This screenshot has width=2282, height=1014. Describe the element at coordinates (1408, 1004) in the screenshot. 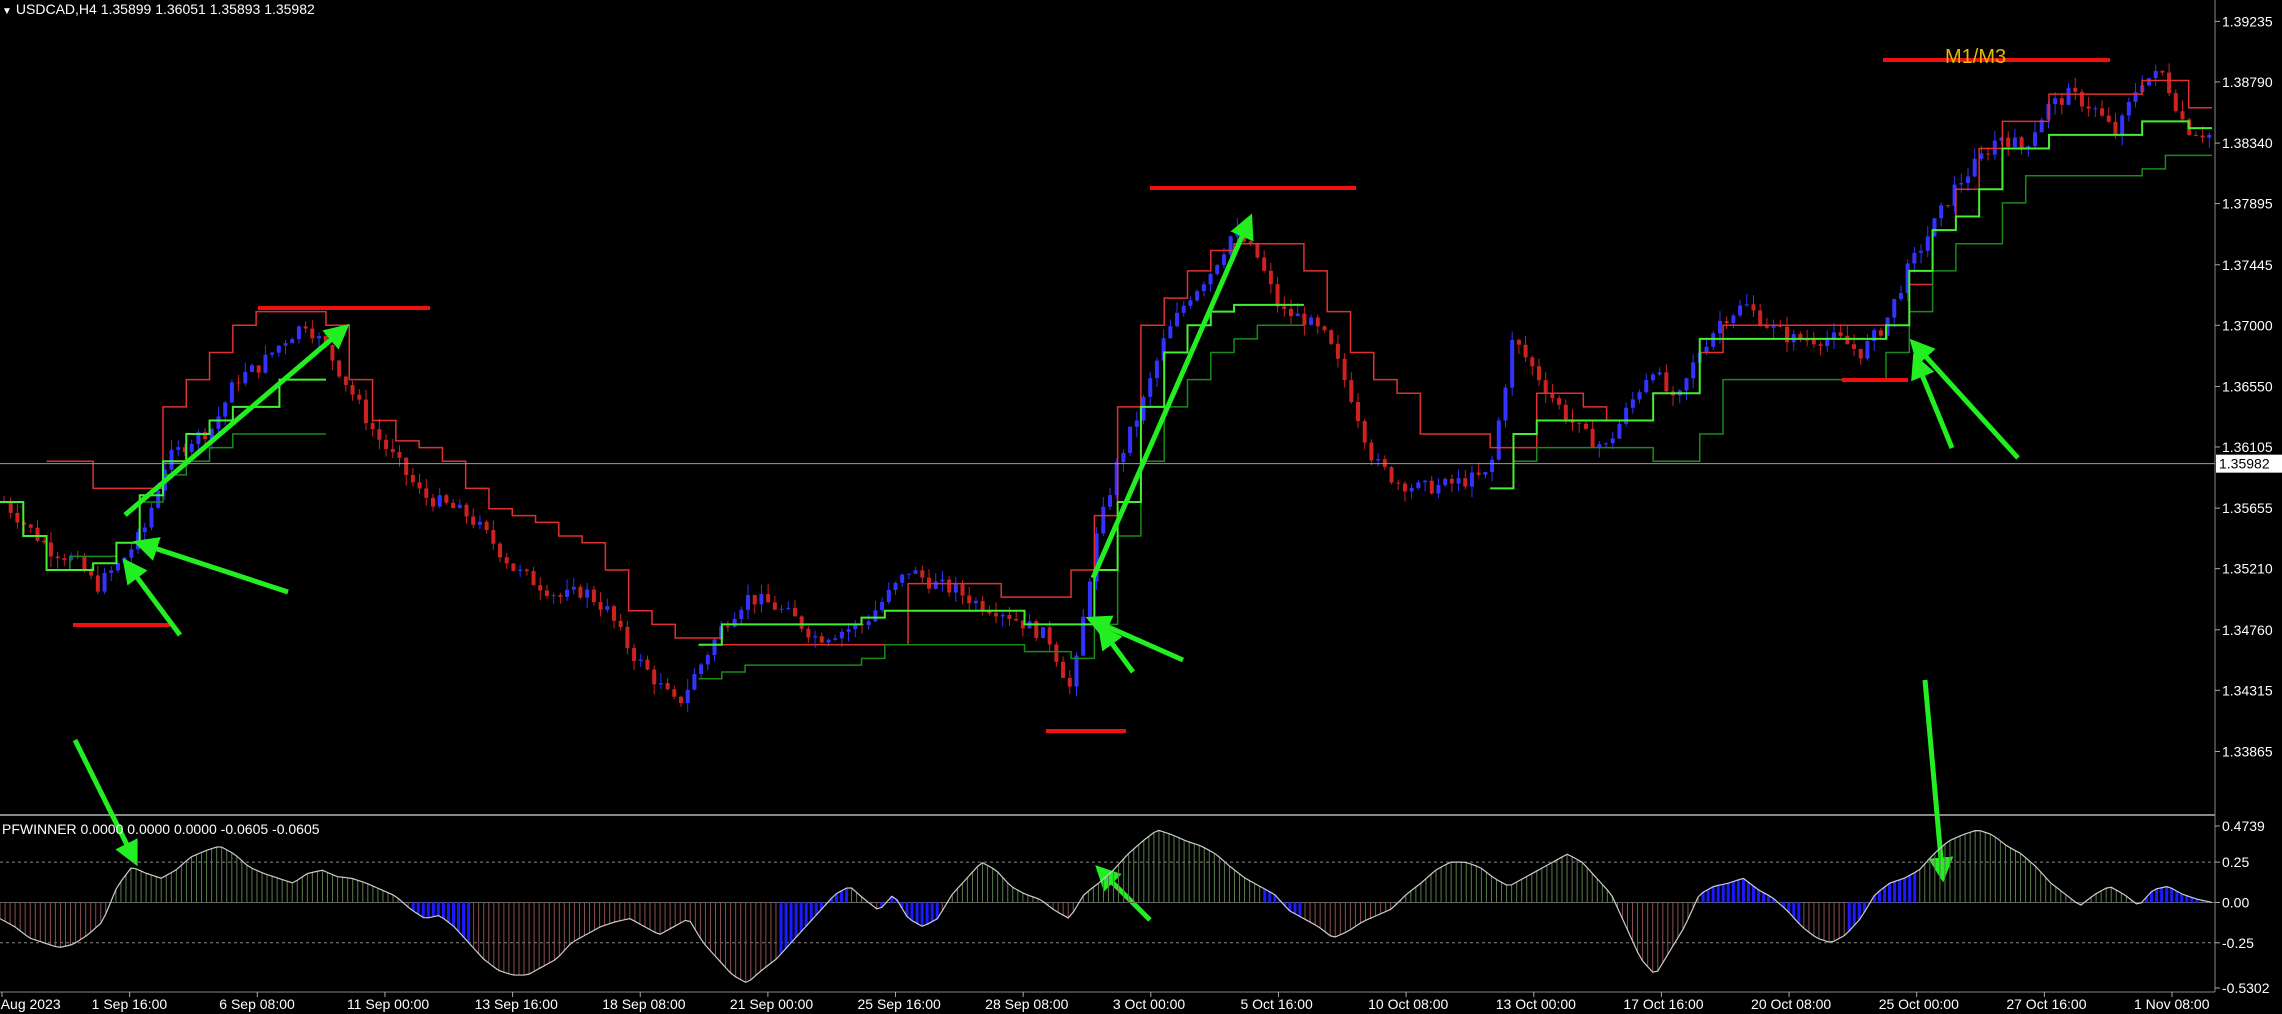

I see `time-tick-label: 10 Oct 08:00` at that location.